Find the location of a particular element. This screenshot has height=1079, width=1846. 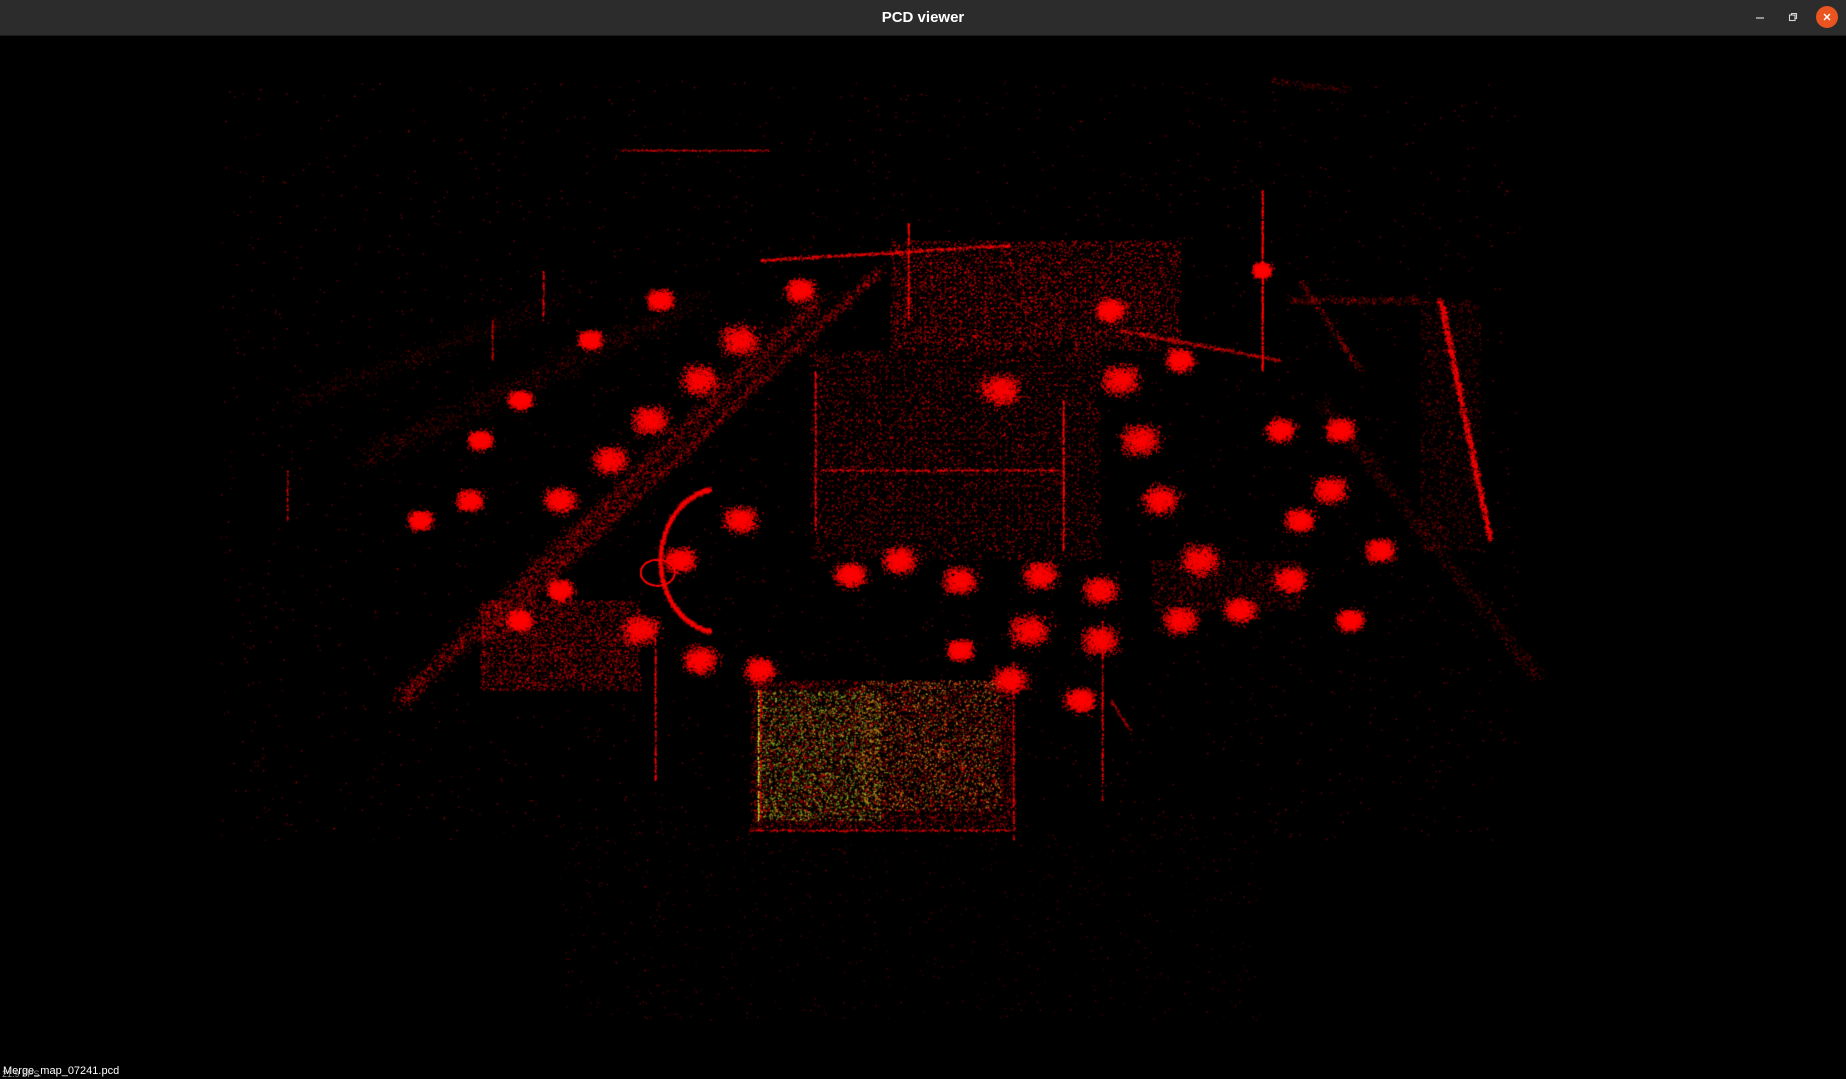

minimize-icon is located at coordinates (1760, 17).